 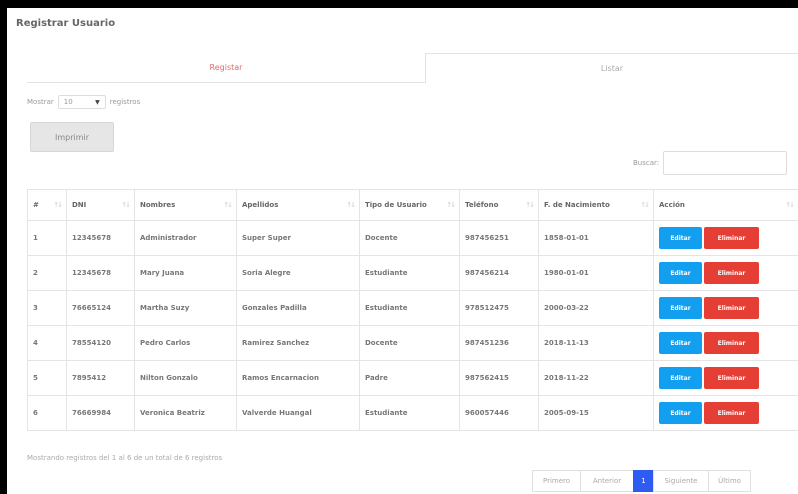 I want to click on page-length-value: 10, so click(x=68, y=102).